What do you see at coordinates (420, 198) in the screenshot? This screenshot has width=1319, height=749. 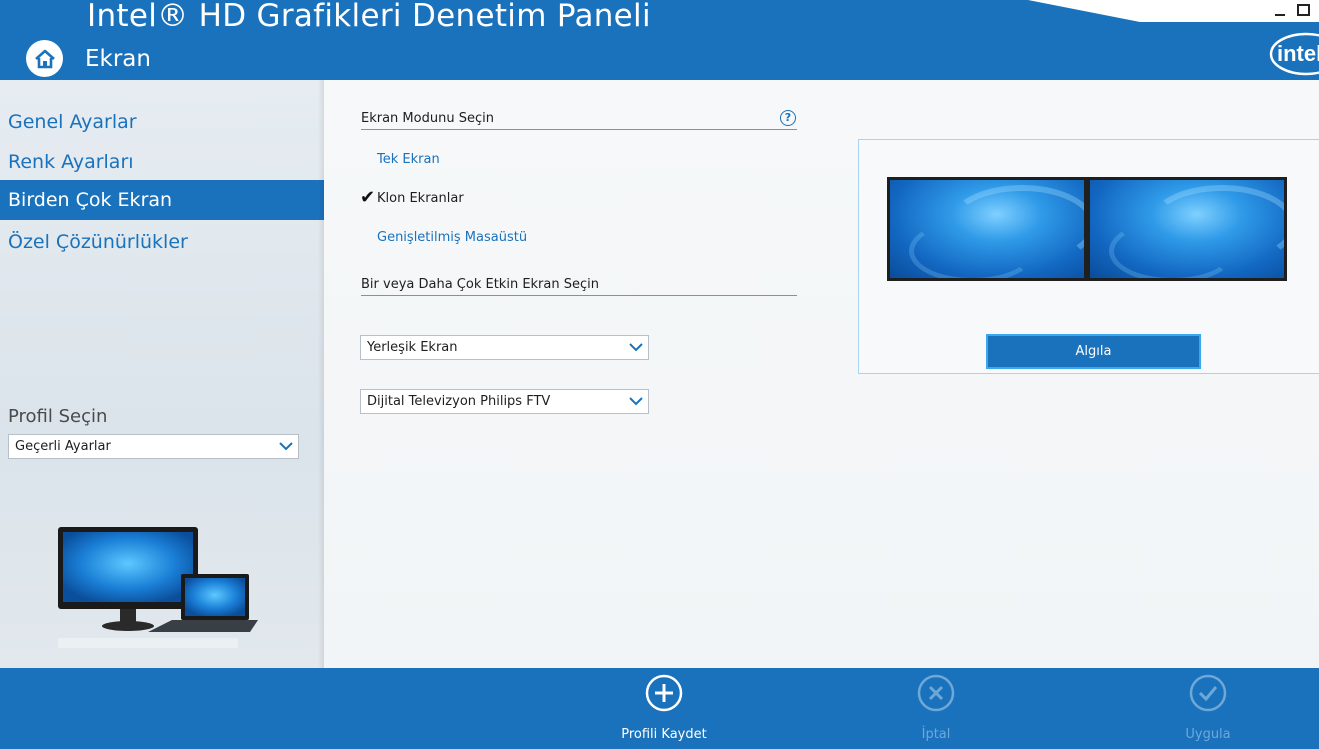 I see `mode-option-clone-displays: Klon Ekranlar` at bounding box center [420, 198].